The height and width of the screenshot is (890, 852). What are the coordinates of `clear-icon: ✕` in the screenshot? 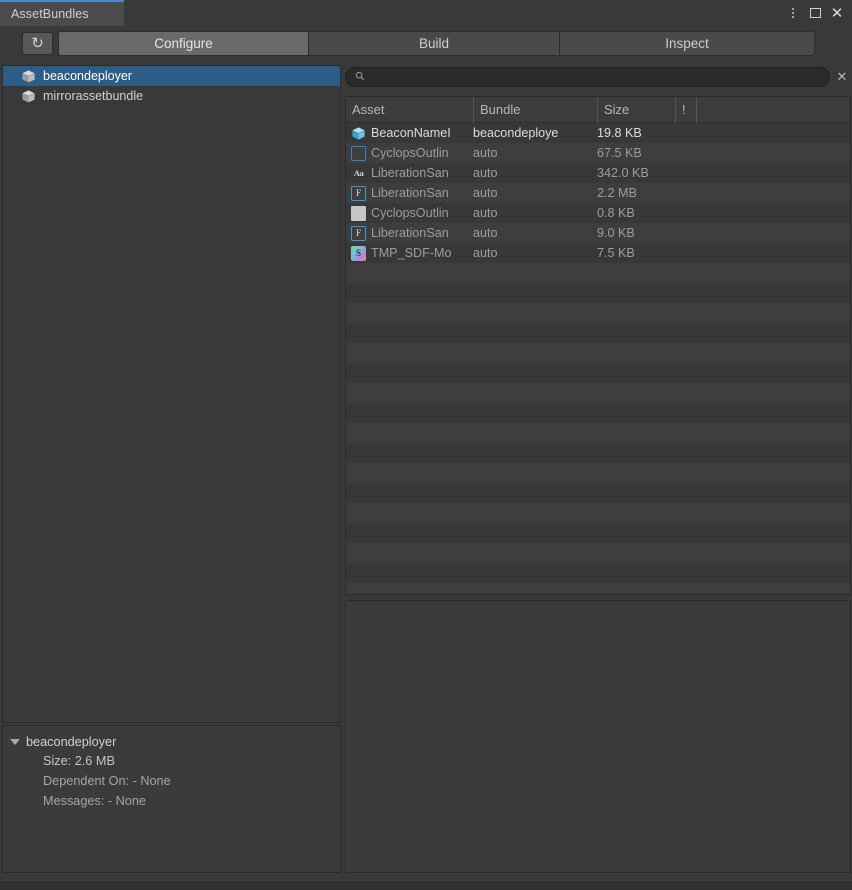 It's located at (842, 77).